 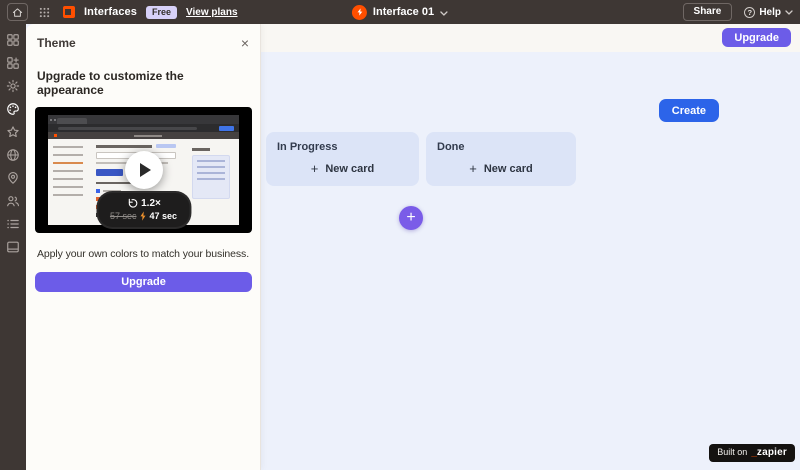 I want to click on rail-item-theme, so click(x=13, y=109).